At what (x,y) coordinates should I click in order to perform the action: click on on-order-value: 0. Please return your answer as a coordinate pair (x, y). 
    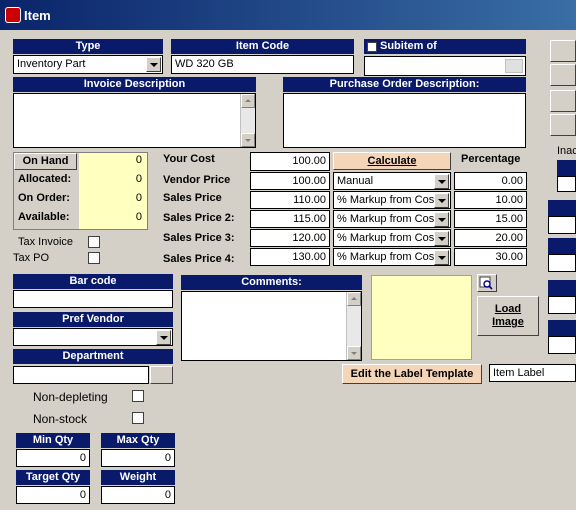
    Looking at the image, I should click on (138, 198).